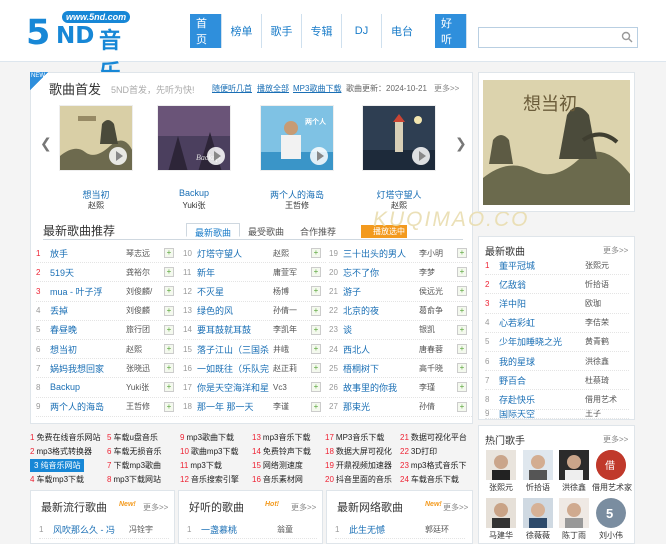 The image size is (666, 544). Describe the element at coordinates (252, 530) in the screenshot. I see `song-row: 1 一盏慕桃 翁童` at that location.